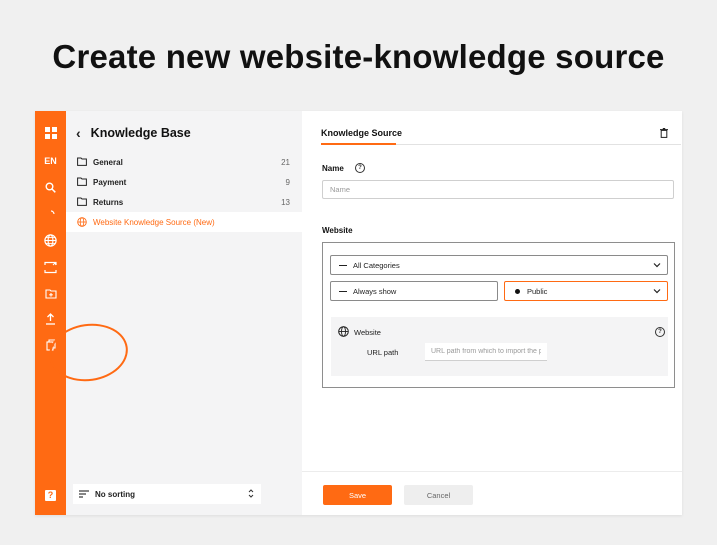 This screenshot has width=717, height=545. What do you see at coordinates (184, 202) in the screenshot?
I see `sidebar-item-returns: Returns 13` at bounding box center [184, 202].